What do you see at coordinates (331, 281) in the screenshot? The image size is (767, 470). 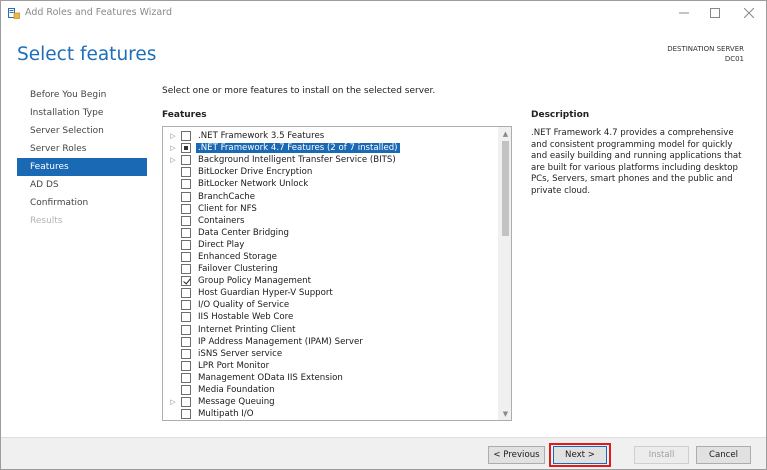 I see `feature-row: ▷Group Policy Management` at bounding box center [331, 281].